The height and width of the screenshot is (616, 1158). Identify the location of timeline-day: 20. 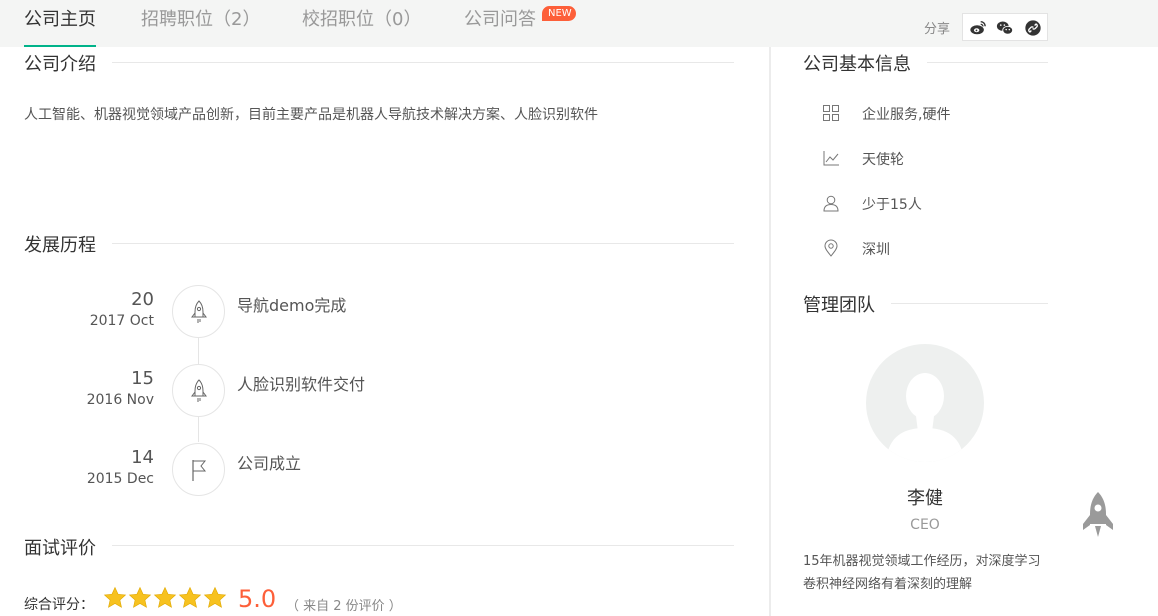
(142, 299).